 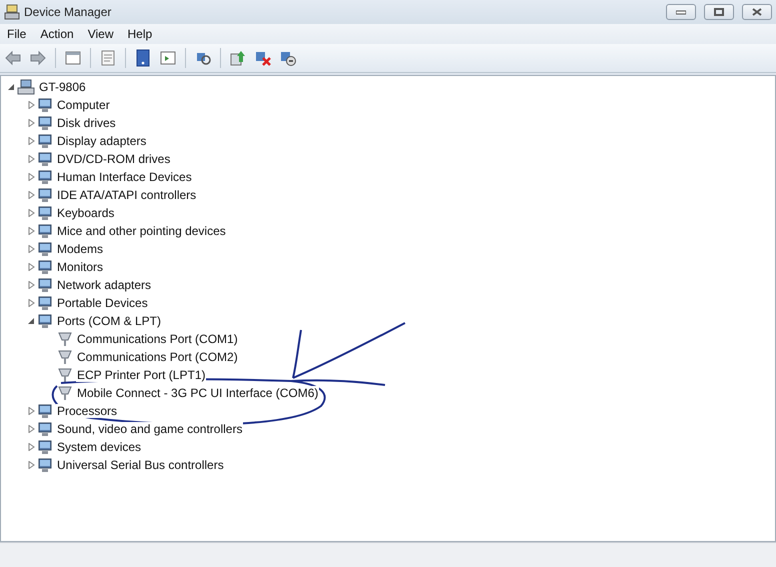 I want to click on properties-icon, so click(x=108, y=58).